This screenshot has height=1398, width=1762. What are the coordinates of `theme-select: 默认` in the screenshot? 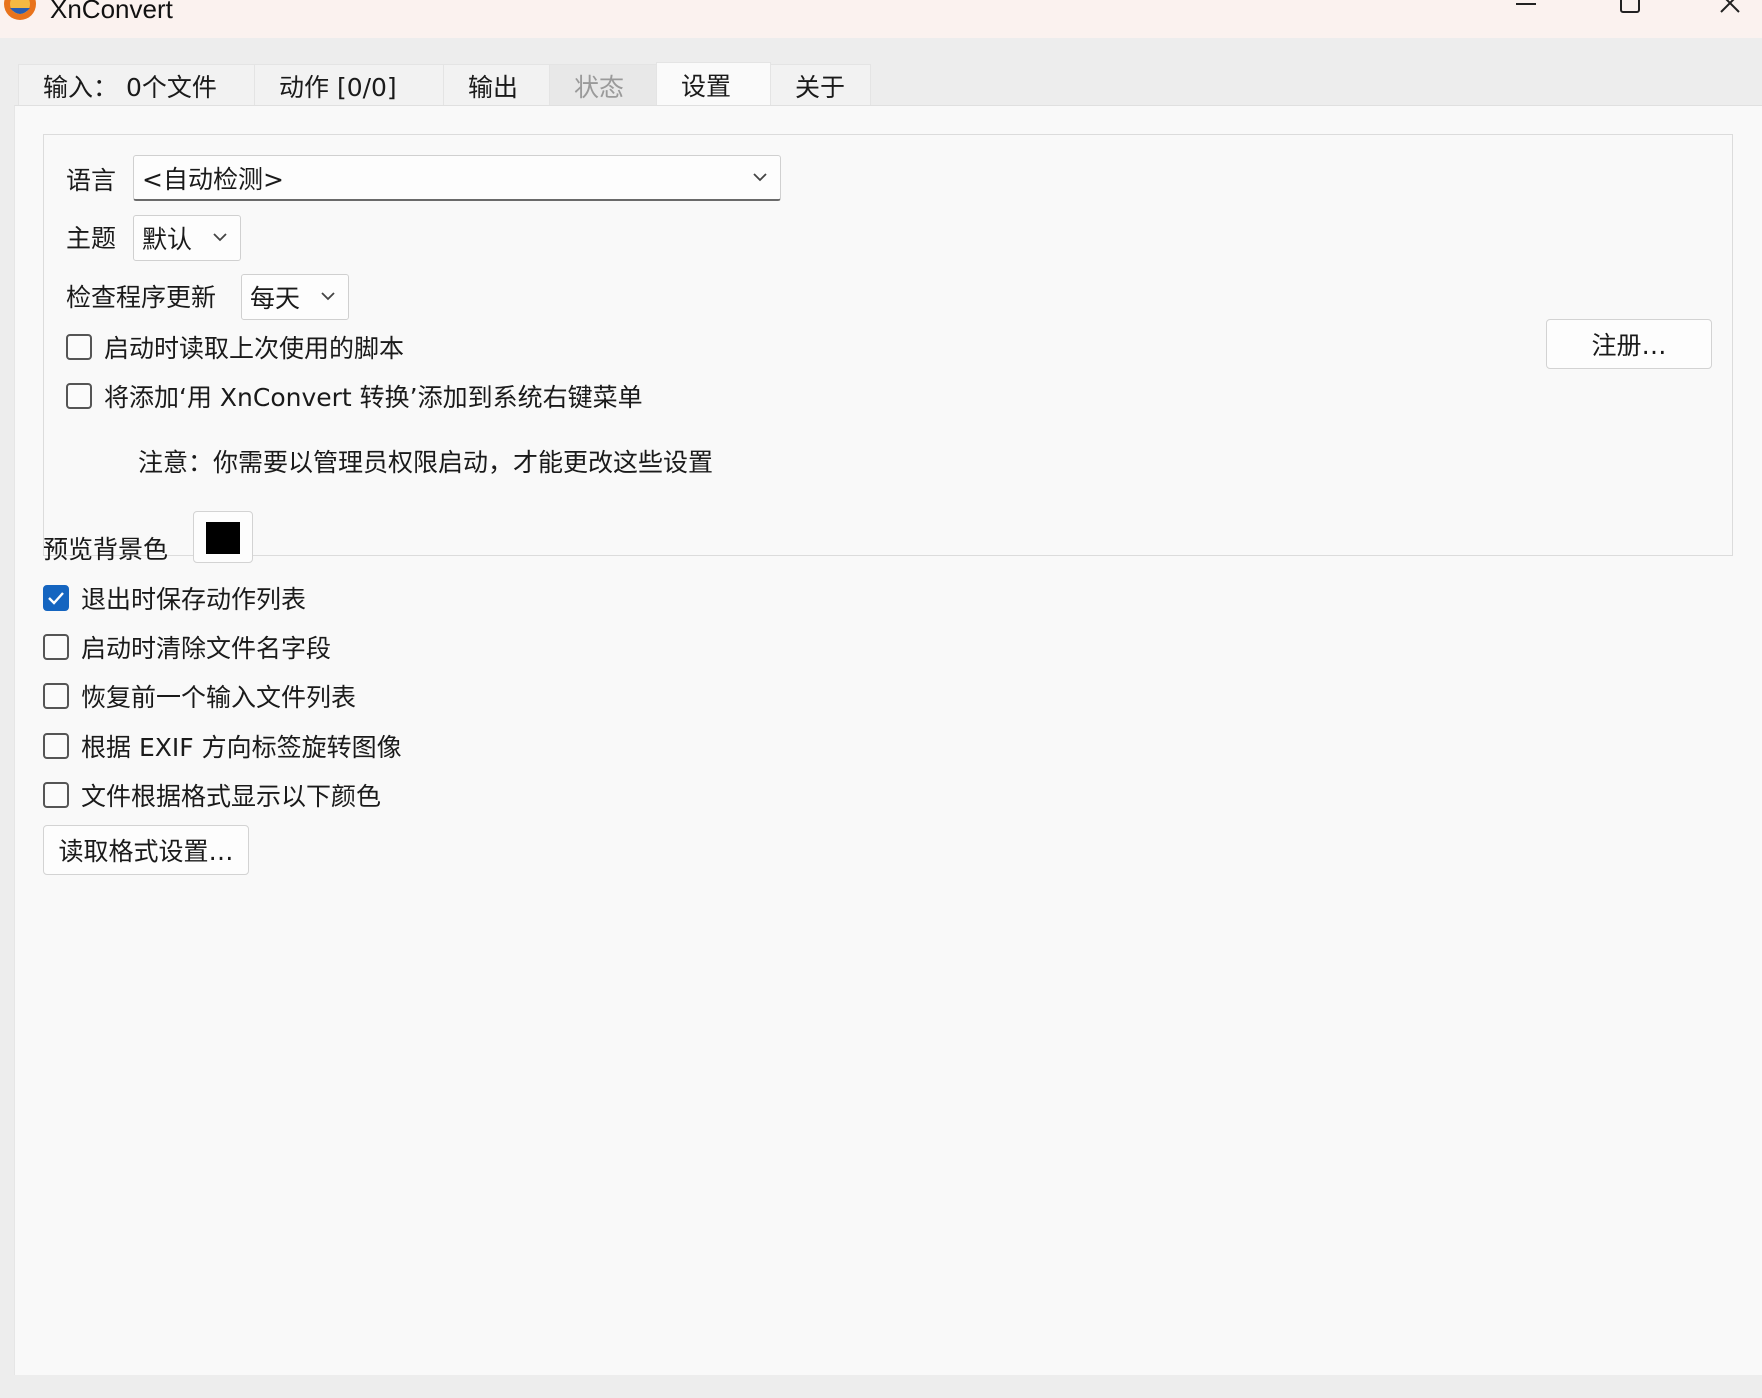 It's located at (187, 238).